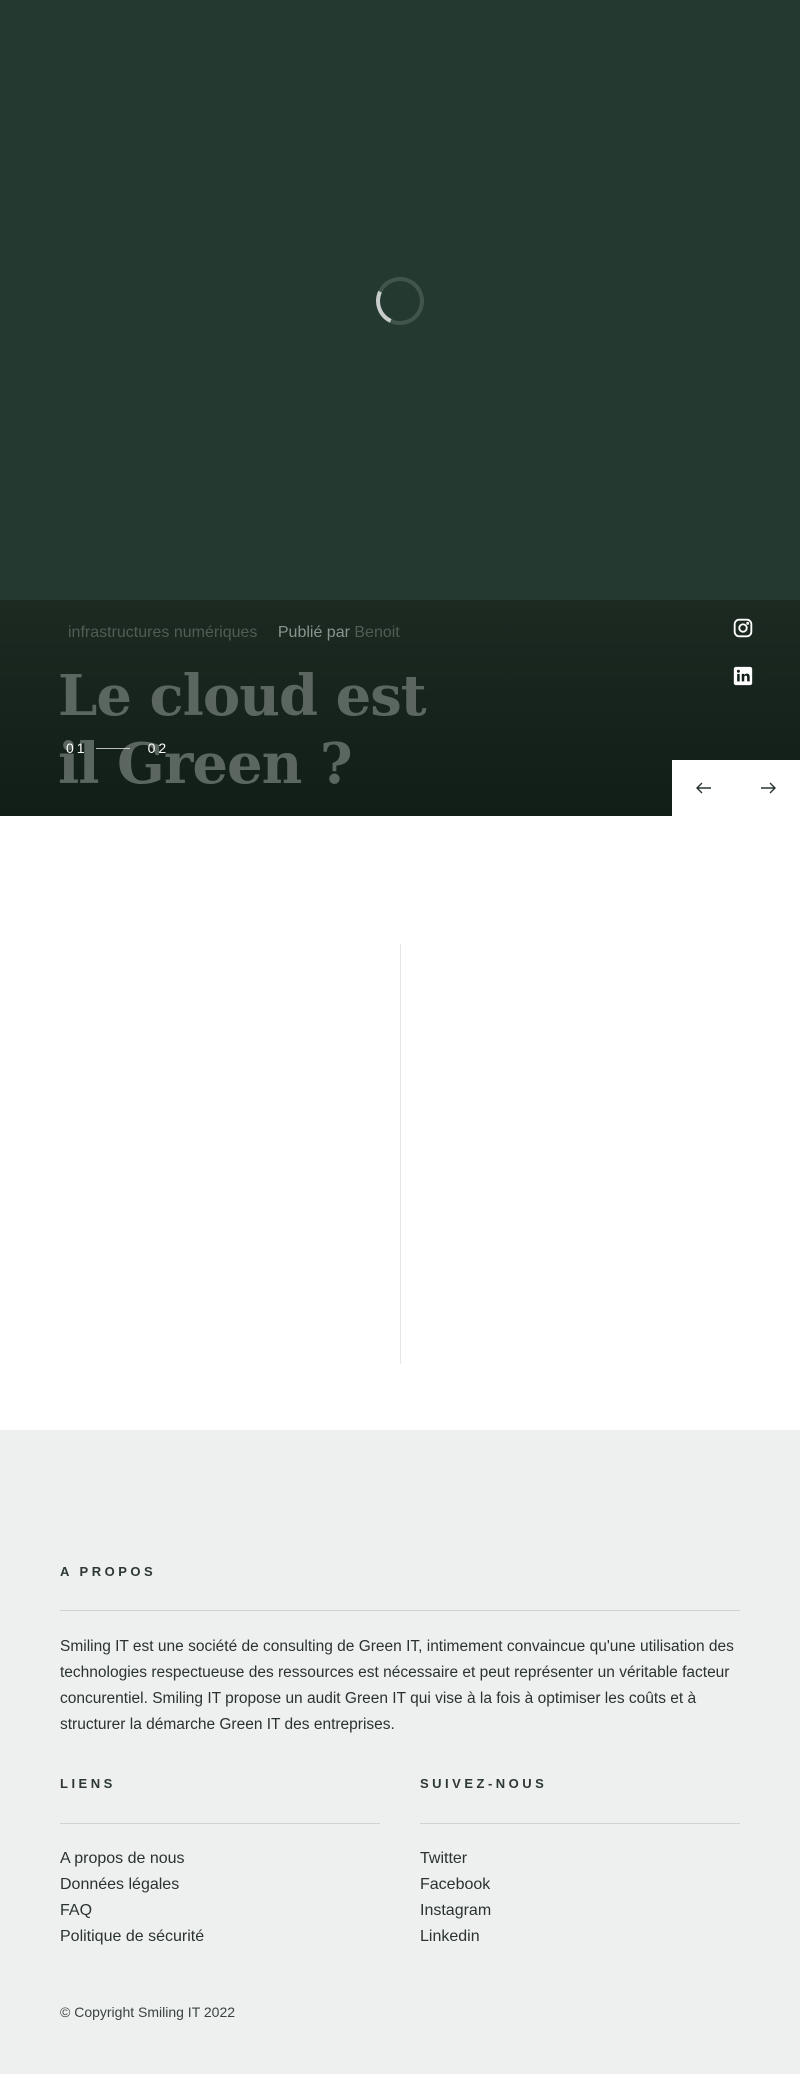 The width and height of the screenshot is (800, 2074). I want to click on published-label: Publié par, so click(313, 632).